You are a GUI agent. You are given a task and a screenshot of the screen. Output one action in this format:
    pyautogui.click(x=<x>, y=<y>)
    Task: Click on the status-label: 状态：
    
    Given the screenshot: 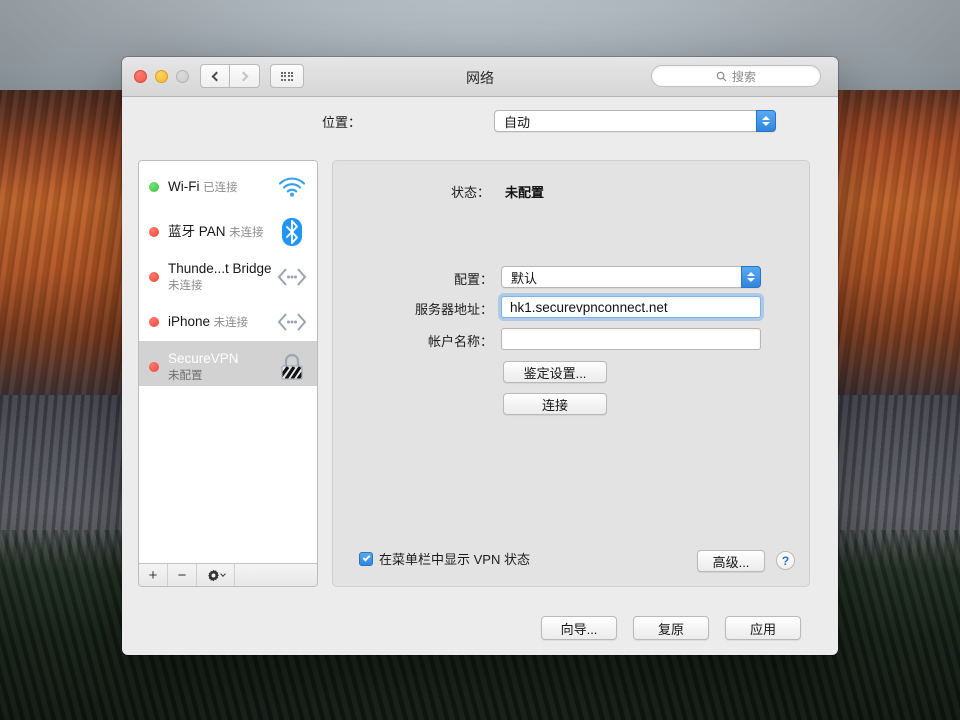 What is the action you would take?
    pyautogui.click(x=471, y=192)
    